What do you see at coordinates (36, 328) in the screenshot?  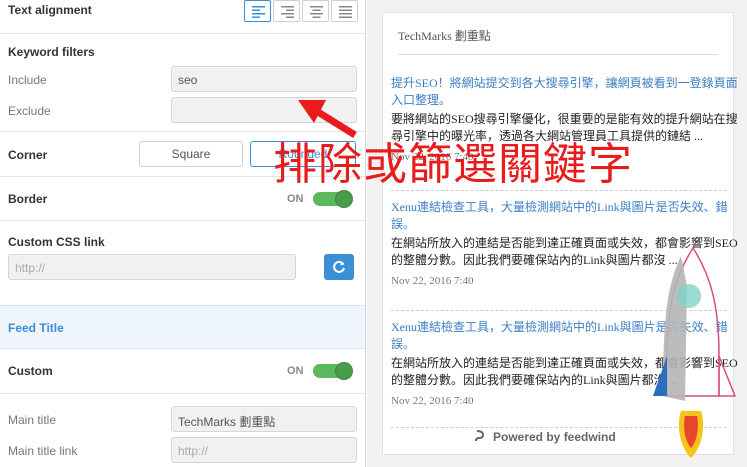 I see `feed-title-section-label: Feed Title` at bounding box center [36, 328].